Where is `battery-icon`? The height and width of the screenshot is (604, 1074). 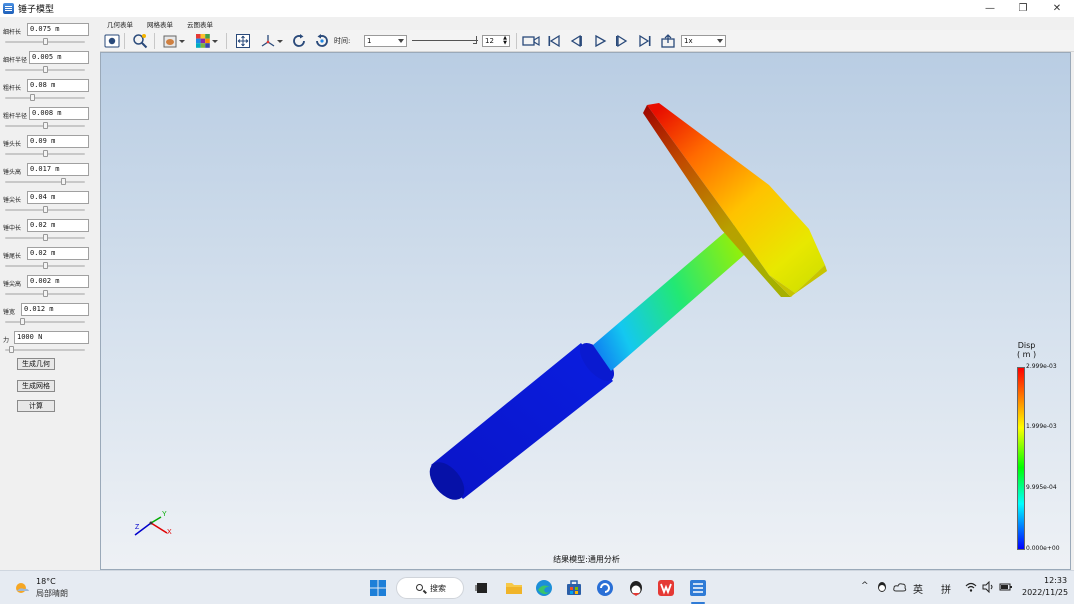
battery-icon is located at coordinates (1006, 587).